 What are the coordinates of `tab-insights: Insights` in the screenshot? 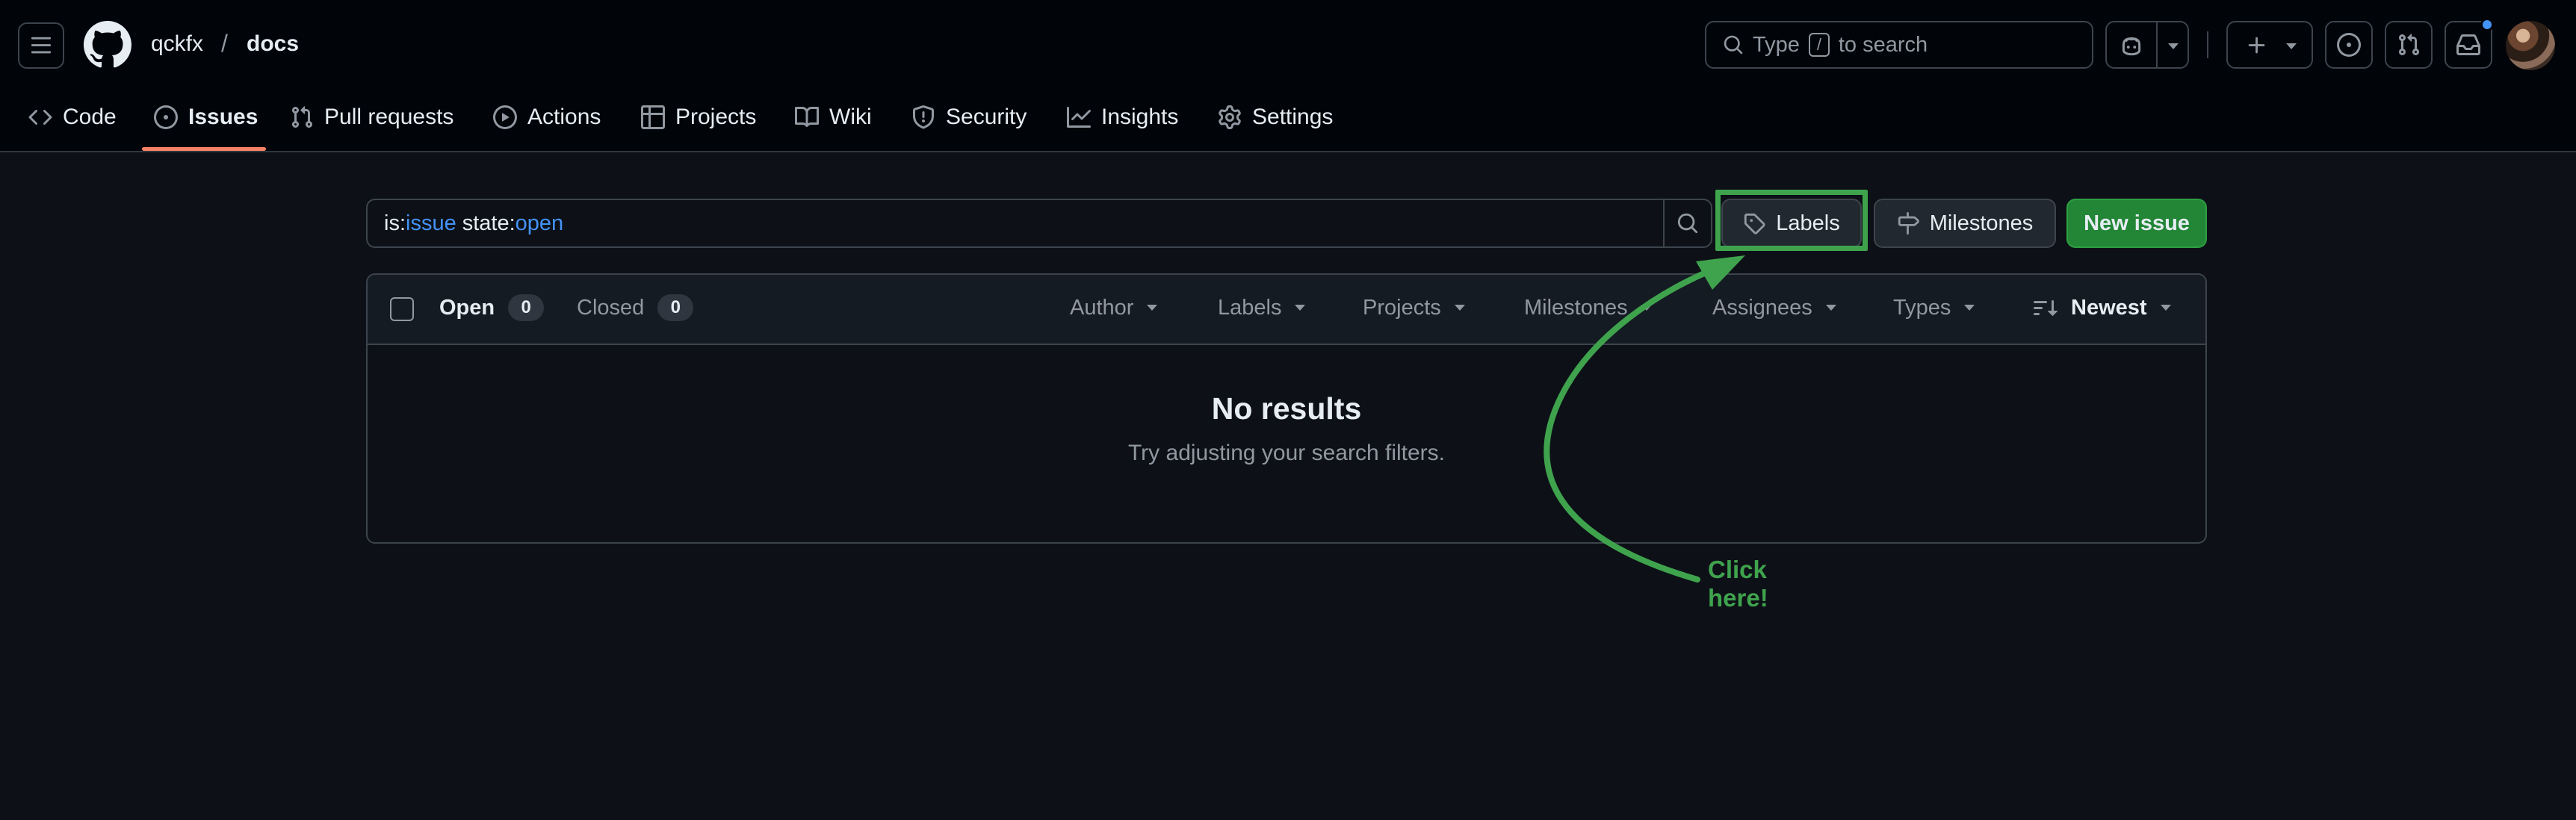 It's located at (1122, 118).